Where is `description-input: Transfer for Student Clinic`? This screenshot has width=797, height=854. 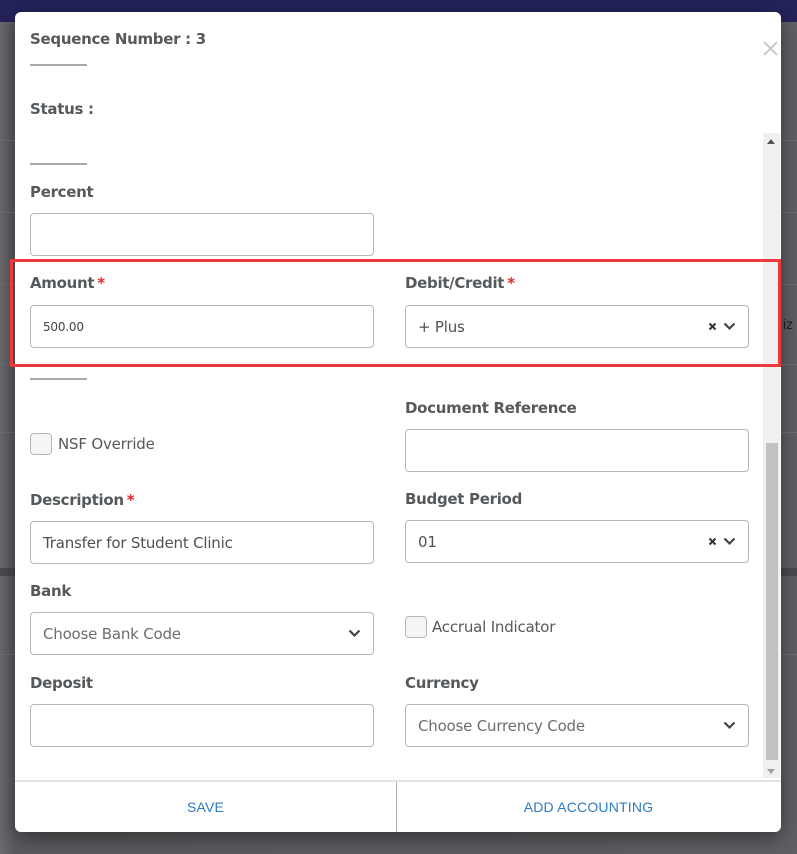
description-input: Transfer for Student Clinic is located at coordinates (202, 542).